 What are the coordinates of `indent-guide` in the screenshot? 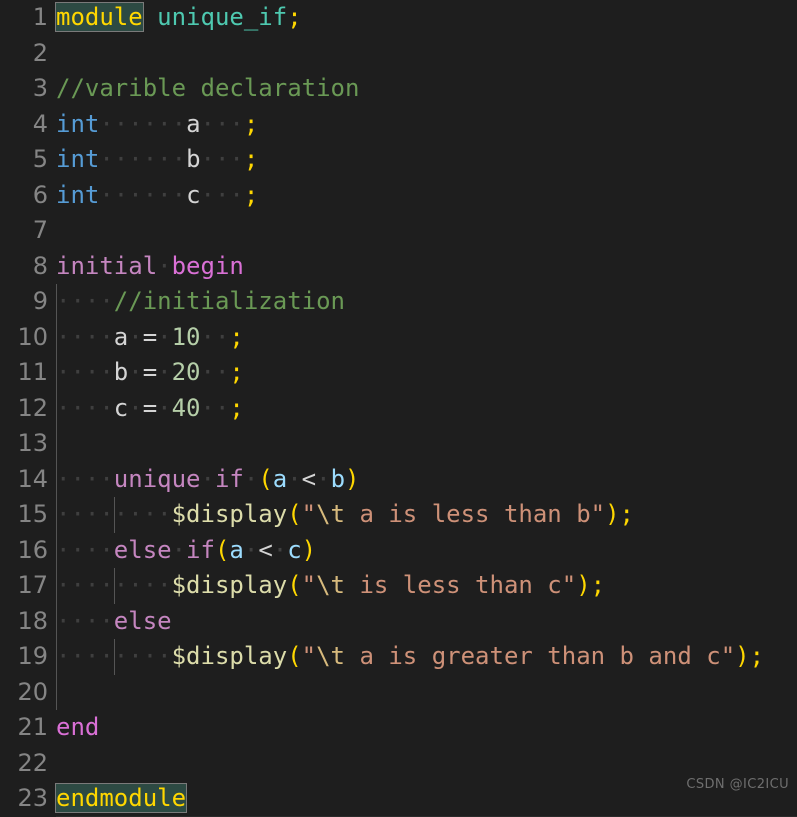 It's located at (56, 692).